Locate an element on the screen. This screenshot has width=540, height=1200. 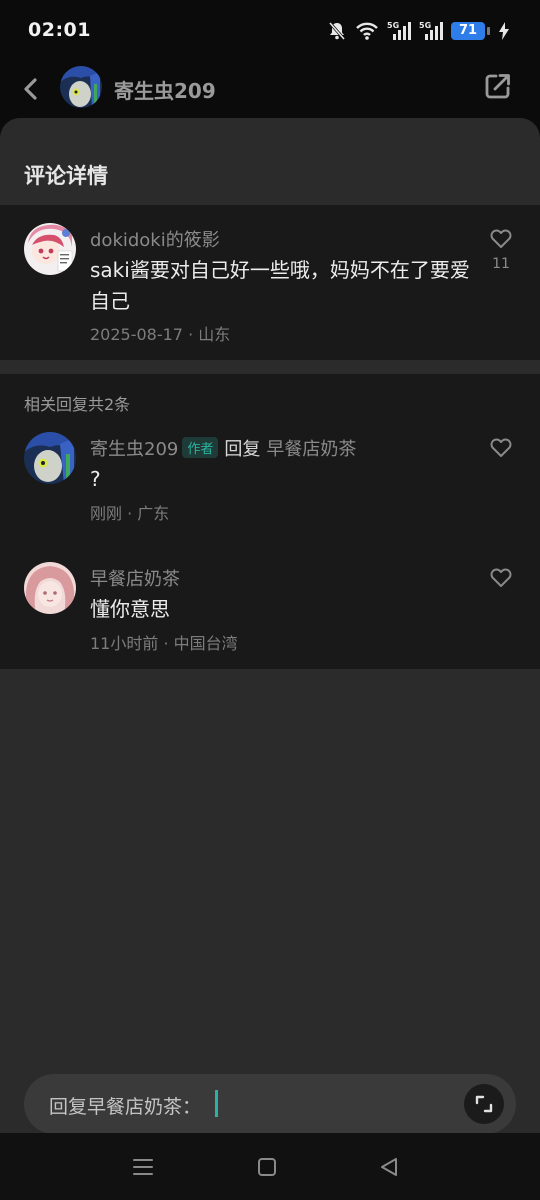
reply-username: 寄生虫209 is located at coordinates (134, 449).